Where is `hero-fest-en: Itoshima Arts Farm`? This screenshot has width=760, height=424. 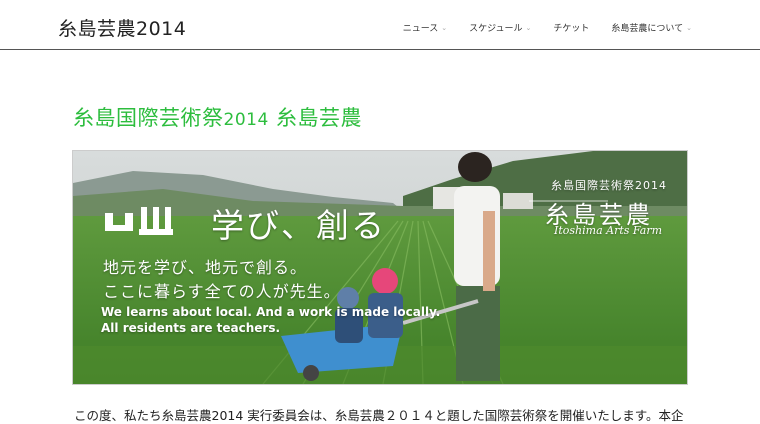 hero-fest-en: Itoshima Arts Farm is located at coordinates (608, 230).